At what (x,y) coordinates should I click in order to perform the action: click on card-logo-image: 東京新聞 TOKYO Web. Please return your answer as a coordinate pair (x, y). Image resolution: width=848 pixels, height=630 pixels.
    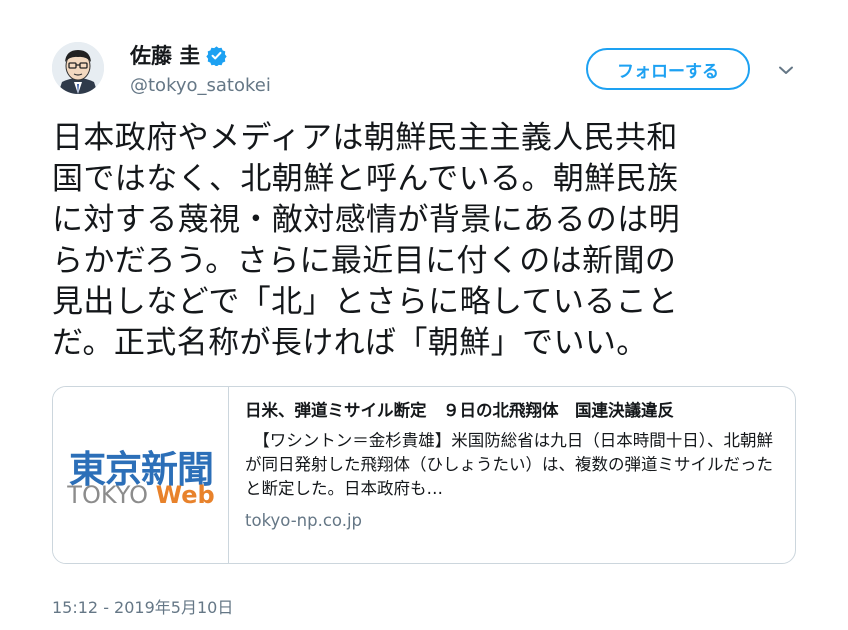
    Looking at the image, I should click on (141, 475).